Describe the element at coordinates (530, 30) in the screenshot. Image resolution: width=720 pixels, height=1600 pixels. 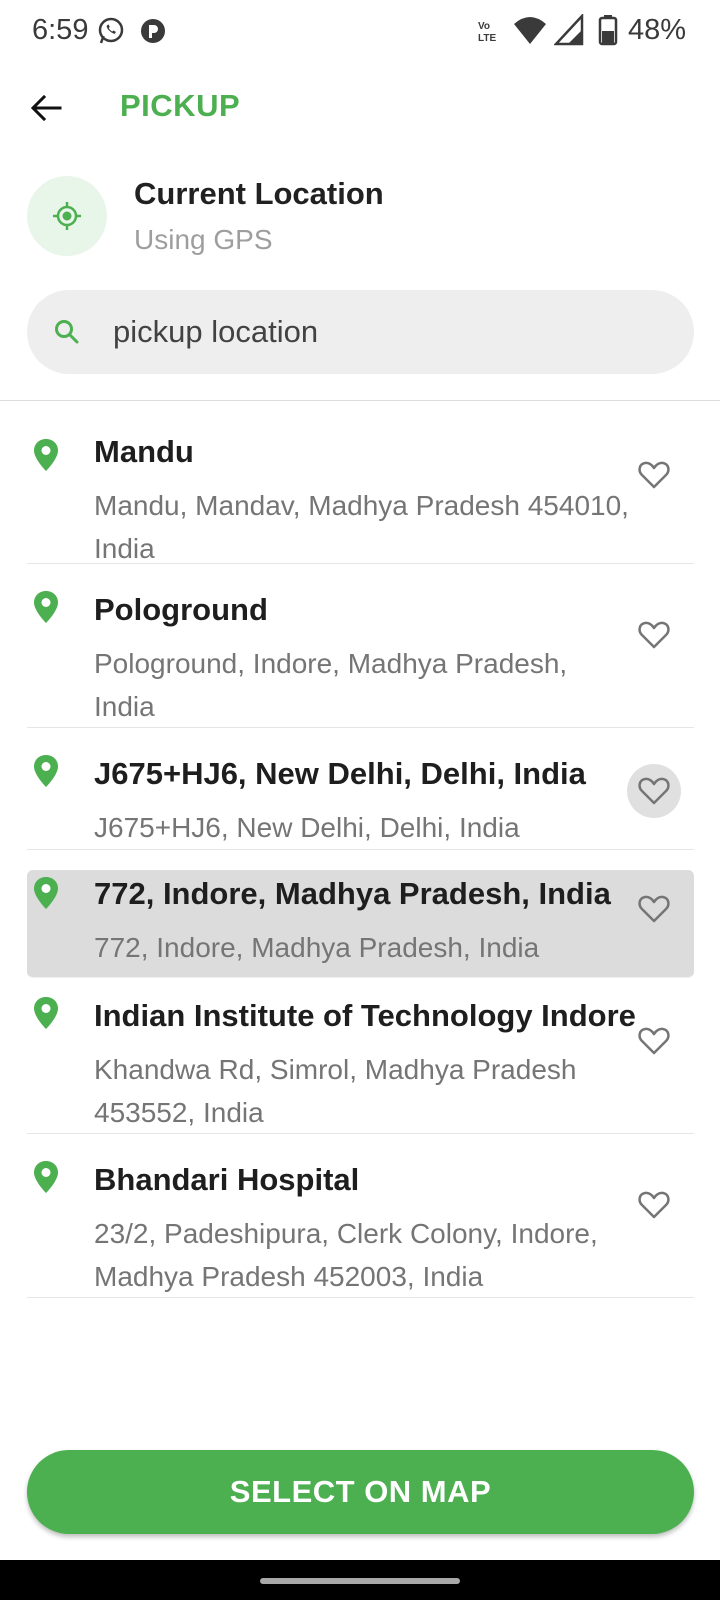
I see `wifi-icon` at that location.